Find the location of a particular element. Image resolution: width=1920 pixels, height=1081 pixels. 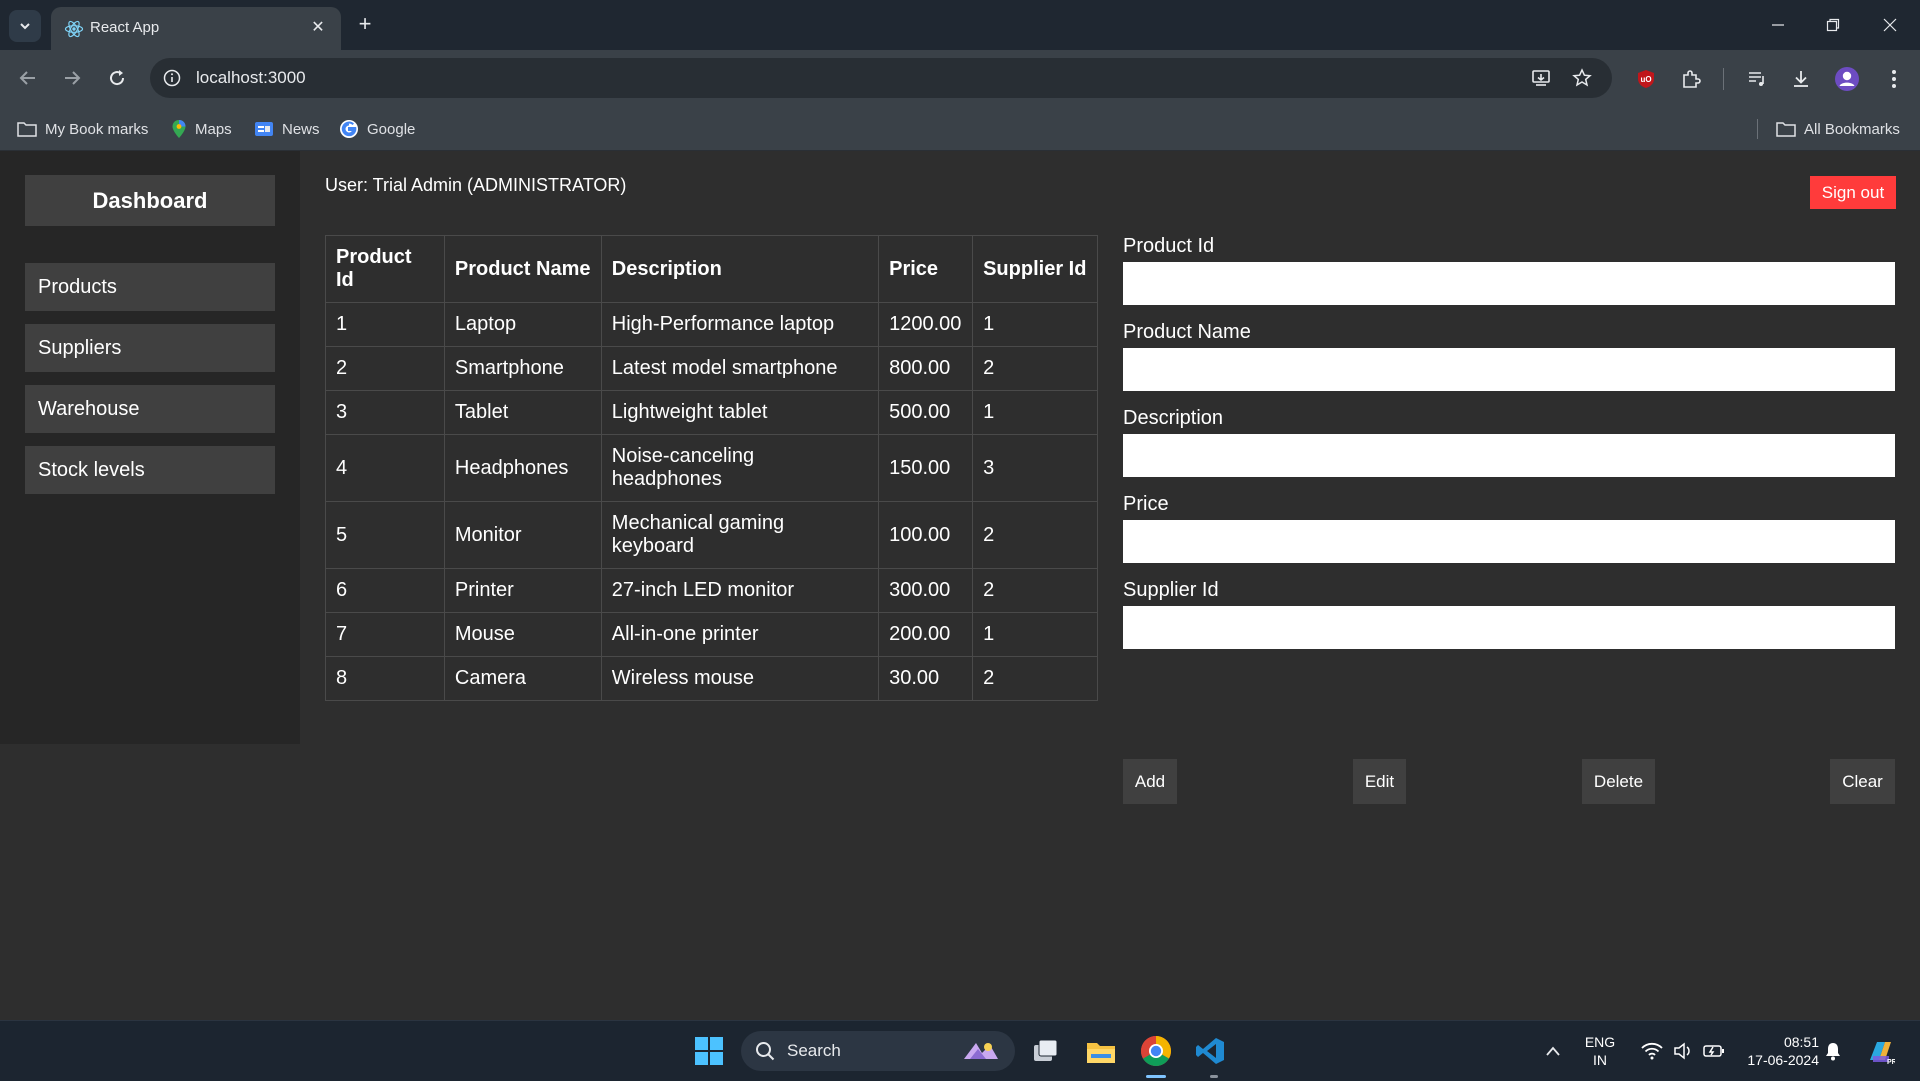

profile-avatar is located at coordinates (1847, 79).